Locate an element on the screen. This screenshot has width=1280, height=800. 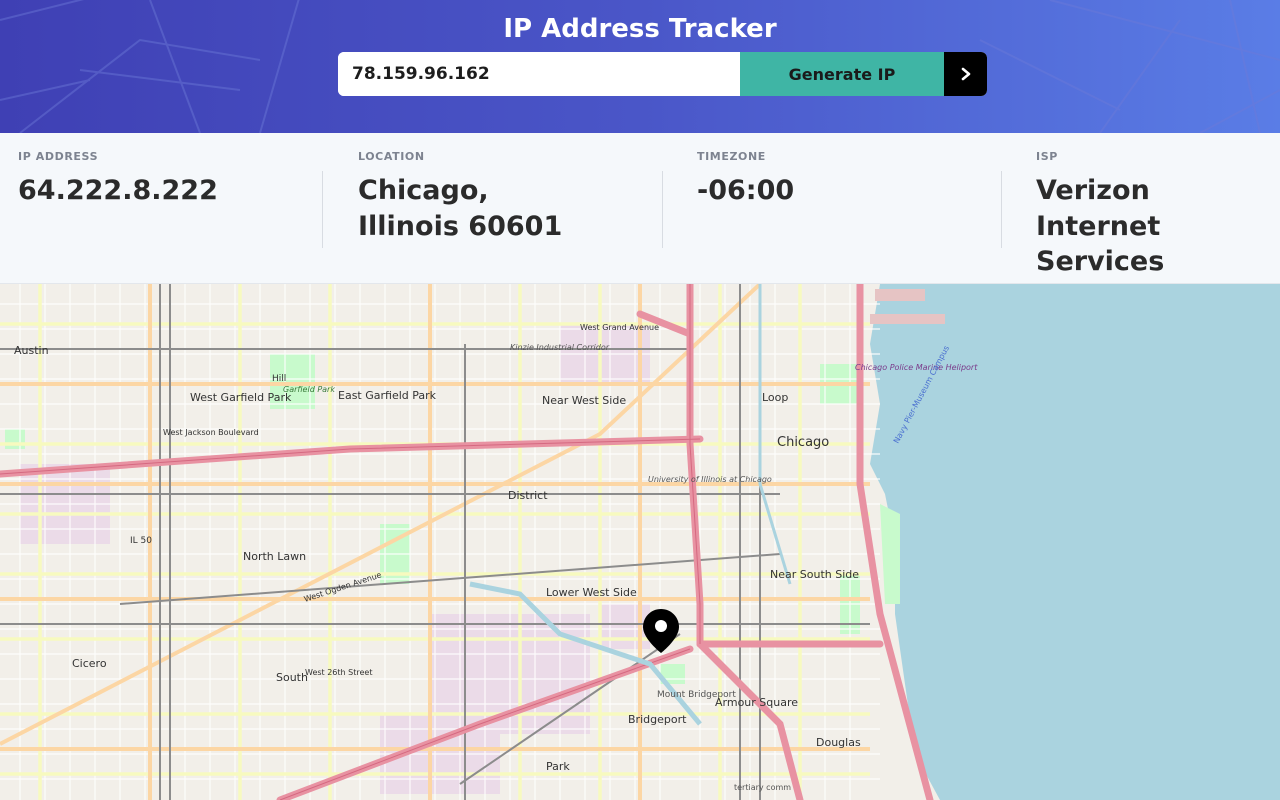
place-label: Armour Square is located at coordinates (756, 702).